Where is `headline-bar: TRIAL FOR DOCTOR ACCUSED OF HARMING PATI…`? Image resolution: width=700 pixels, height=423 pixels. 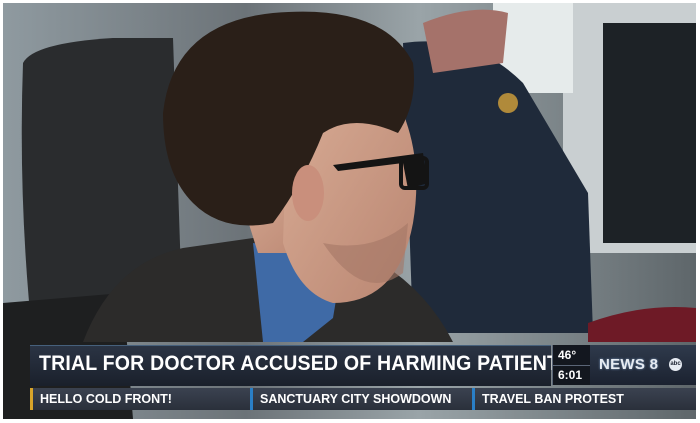
headline-bar: TRIAL FOR DOCTOR ACCUSED OF HARMING PATI… is located at coordinates (301, 365).